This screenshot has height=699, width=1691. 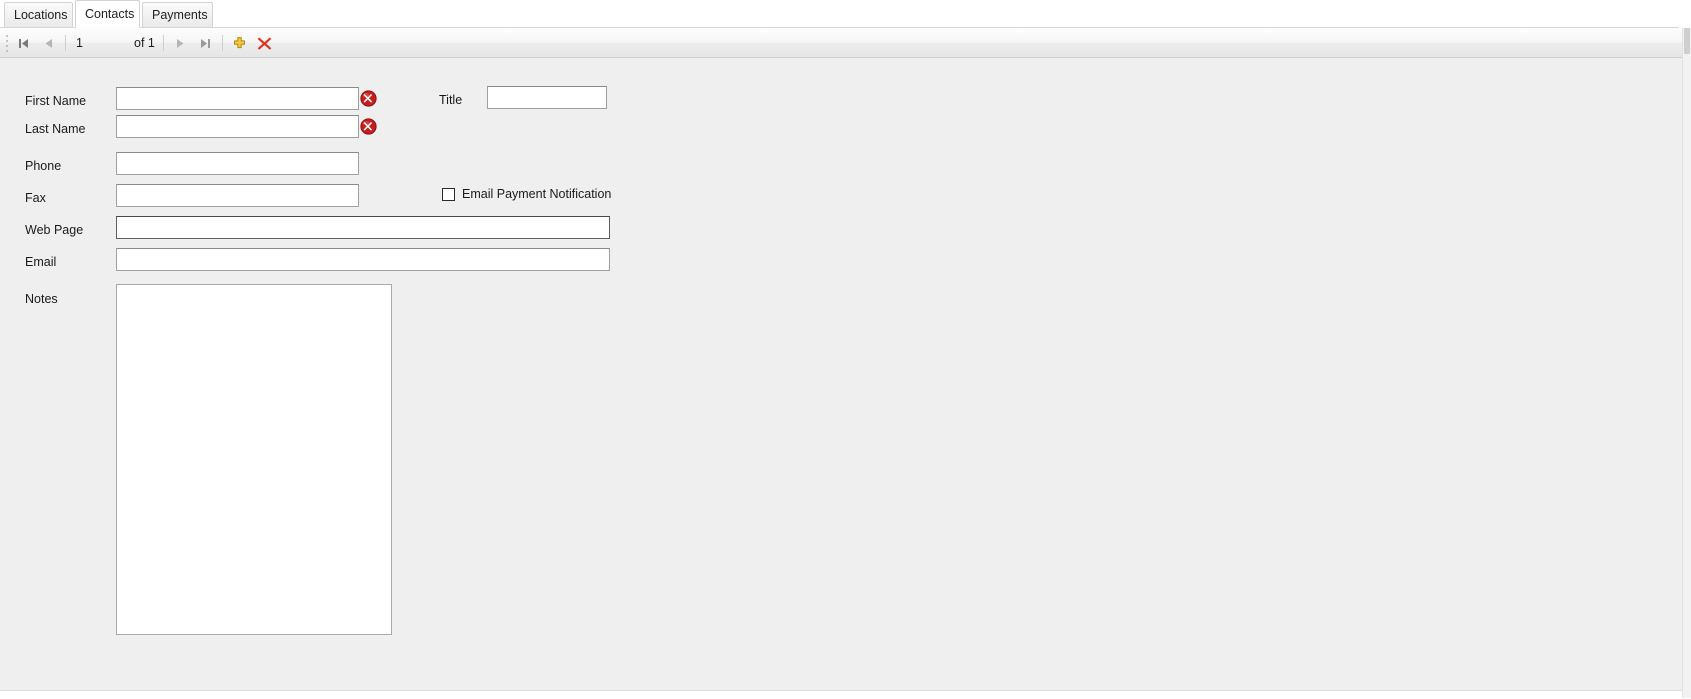 I want to click on current-record-input: 1, so click(x=103, y=43).